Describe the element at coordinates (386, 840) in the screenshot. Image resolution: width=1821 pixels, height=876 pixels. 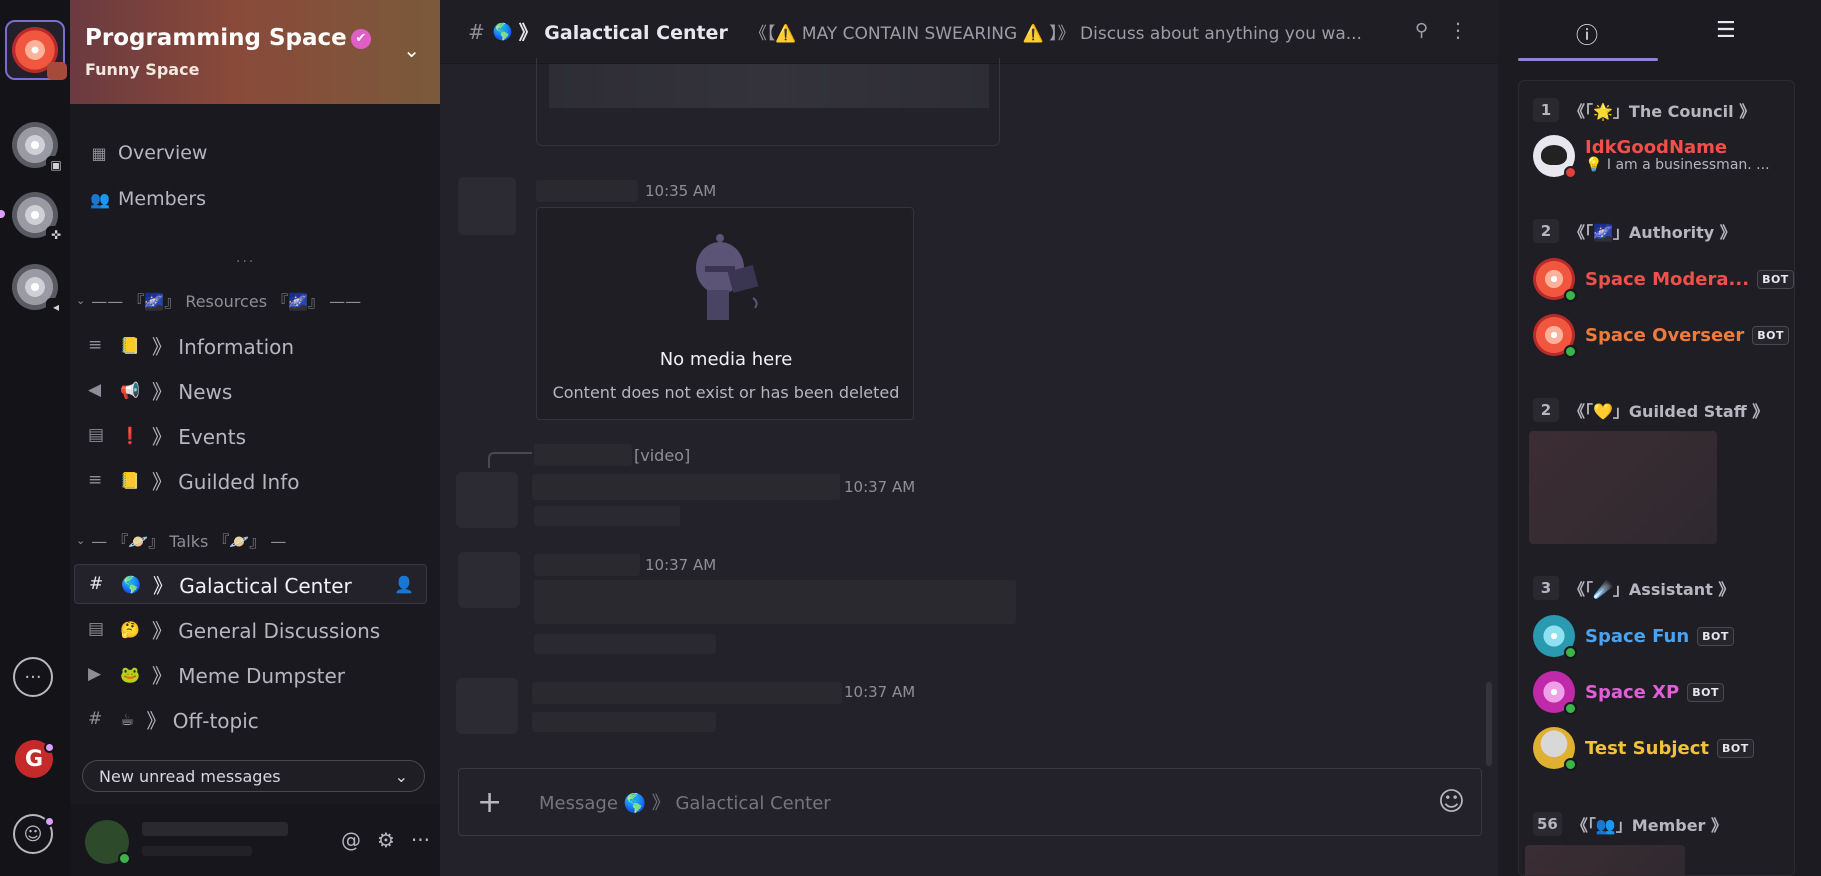
I see `gear-icon: ⚙` at that location.